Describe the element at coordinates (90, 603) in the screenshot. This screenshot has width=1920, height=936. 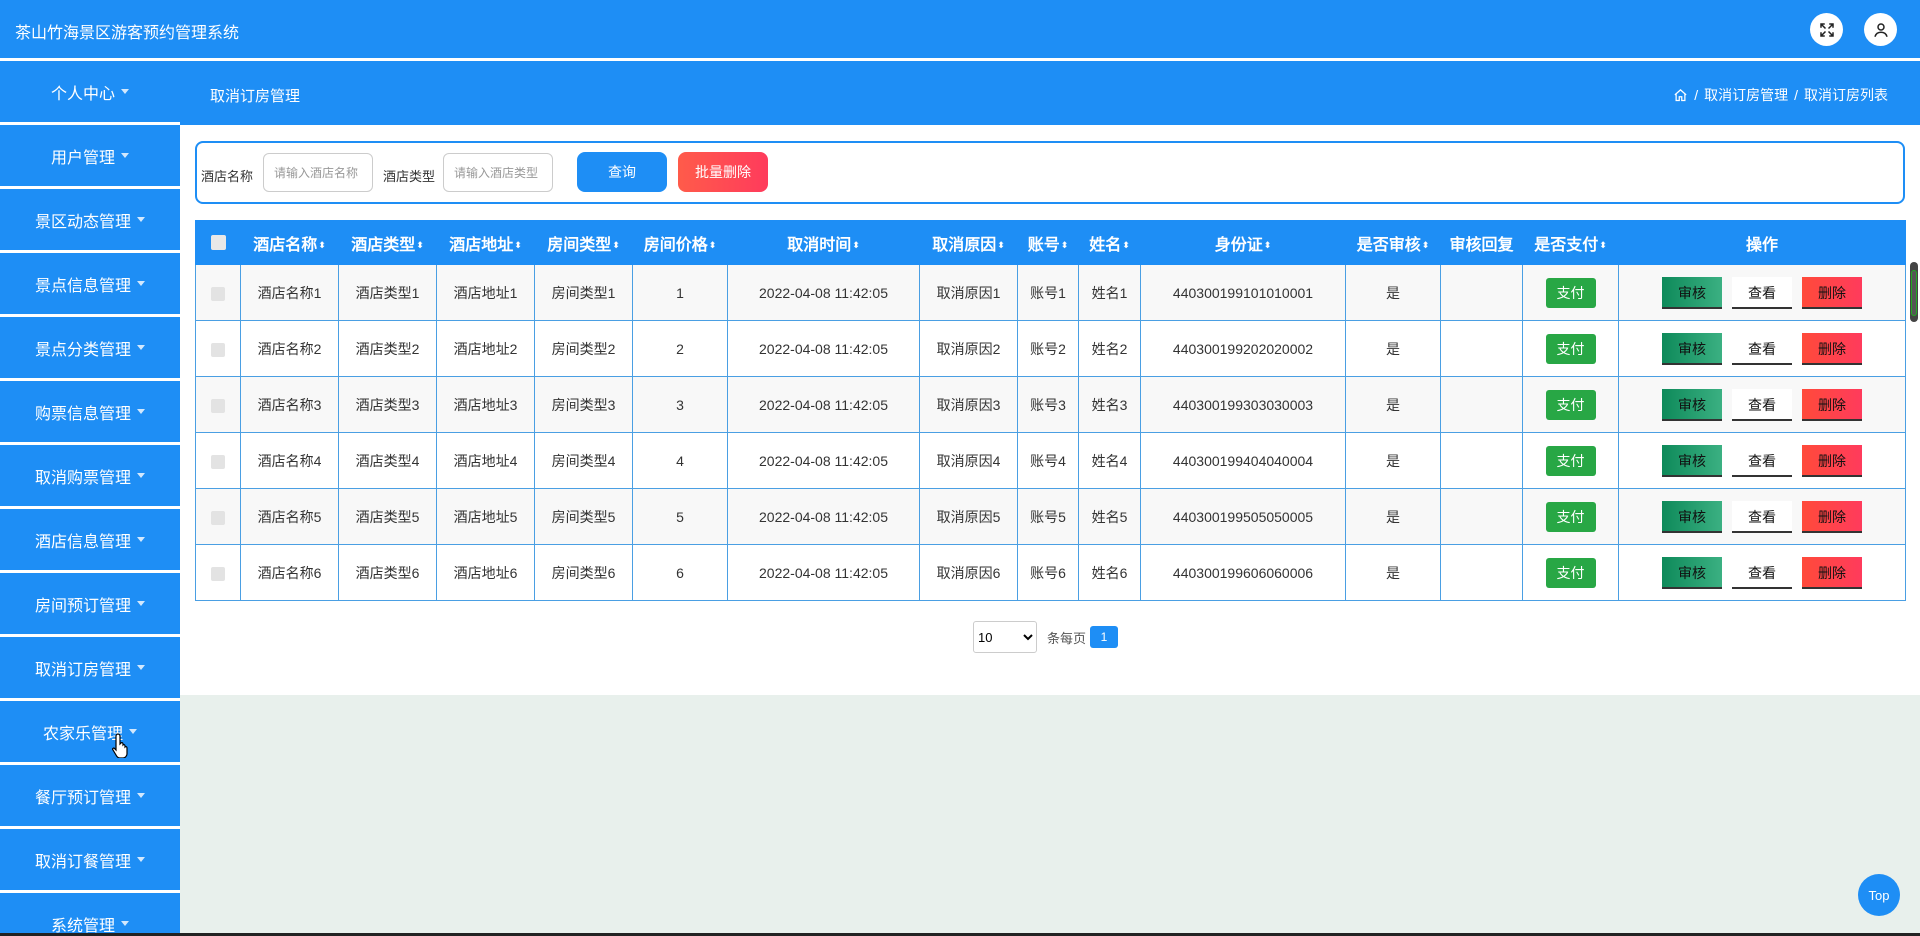
I see `sidebar-item-room-booking: 房间预订管理` at that location.